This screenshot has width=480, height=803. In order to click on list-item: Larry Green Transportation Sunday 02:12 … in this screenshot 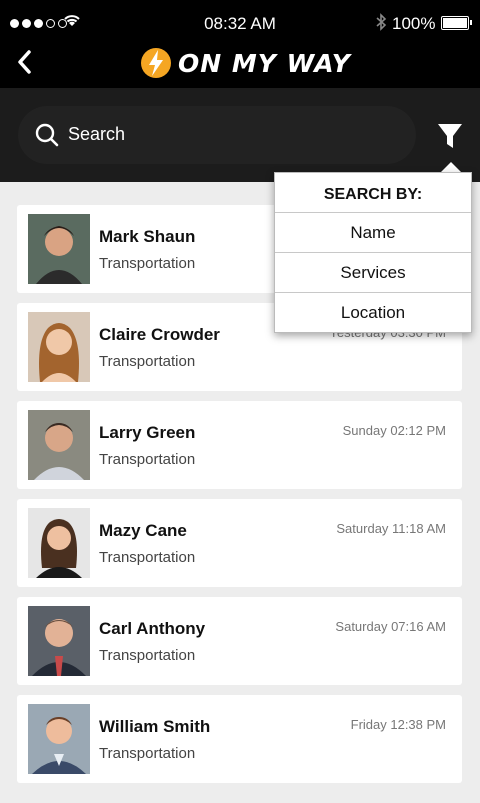, I will do `click(239, 445)`.